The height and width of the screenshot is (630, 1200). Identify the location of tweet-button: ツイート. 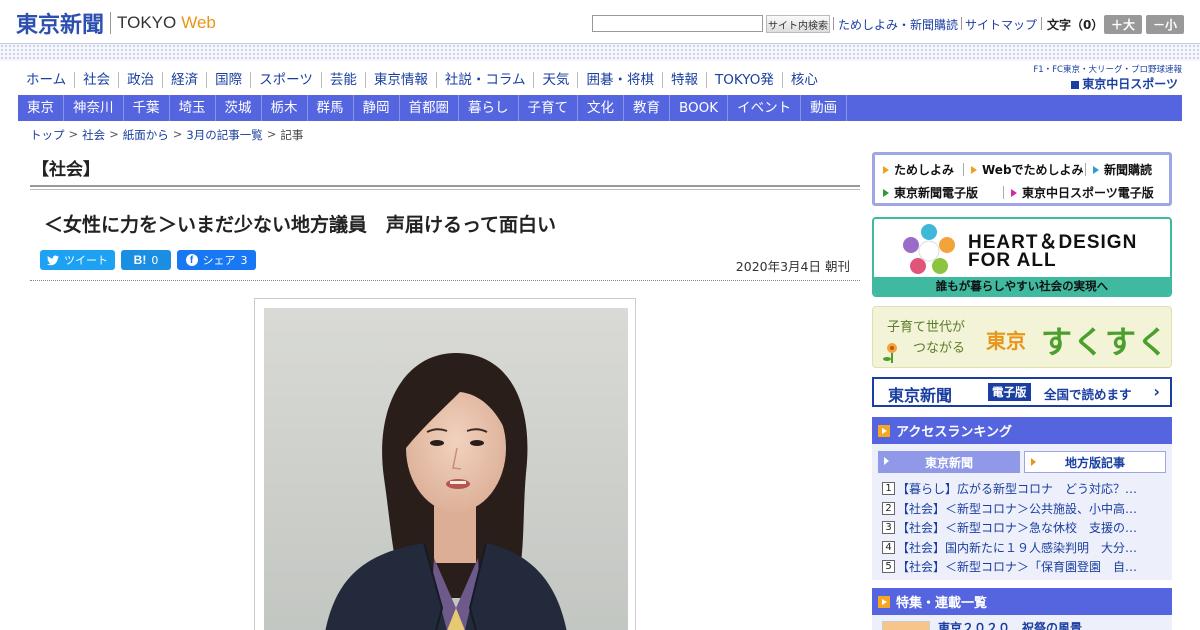
(77, 260).